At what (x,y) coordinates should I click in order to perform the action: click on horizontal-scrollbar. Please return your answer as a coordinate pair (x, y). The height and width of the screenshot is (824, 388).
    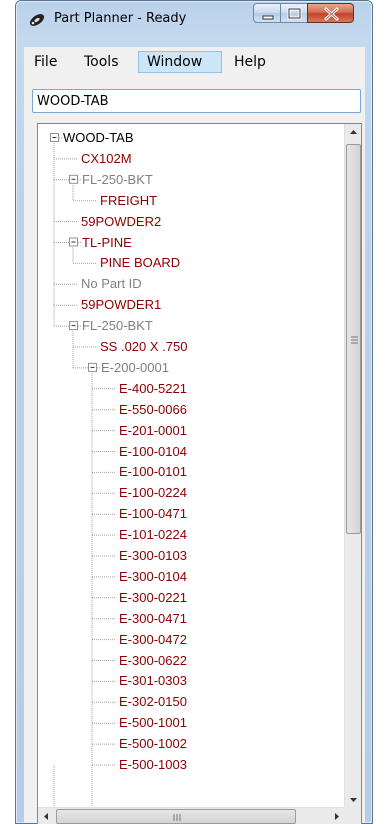
    Looking at the image, I should click on (191, 815).